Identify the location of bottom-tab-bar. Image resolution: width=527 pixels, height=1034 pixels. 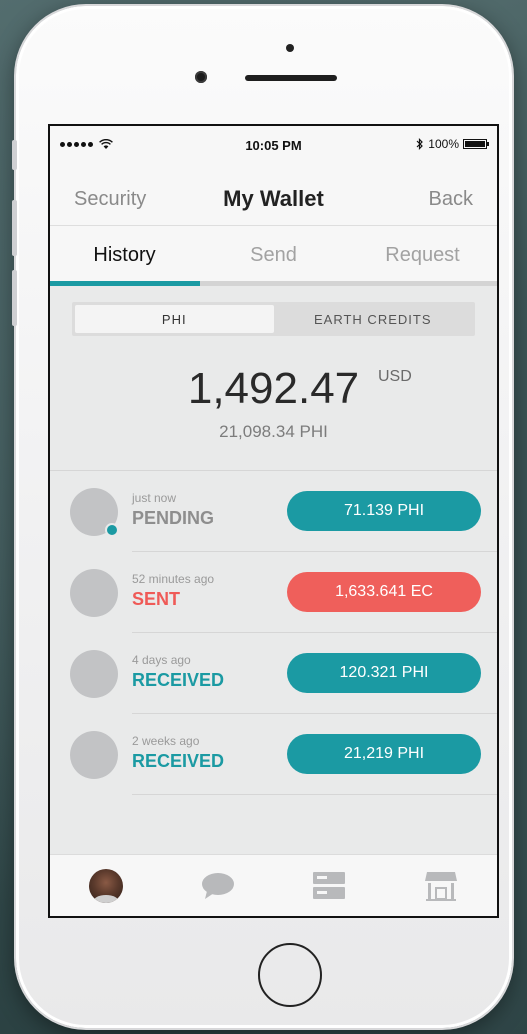
(273, 885).